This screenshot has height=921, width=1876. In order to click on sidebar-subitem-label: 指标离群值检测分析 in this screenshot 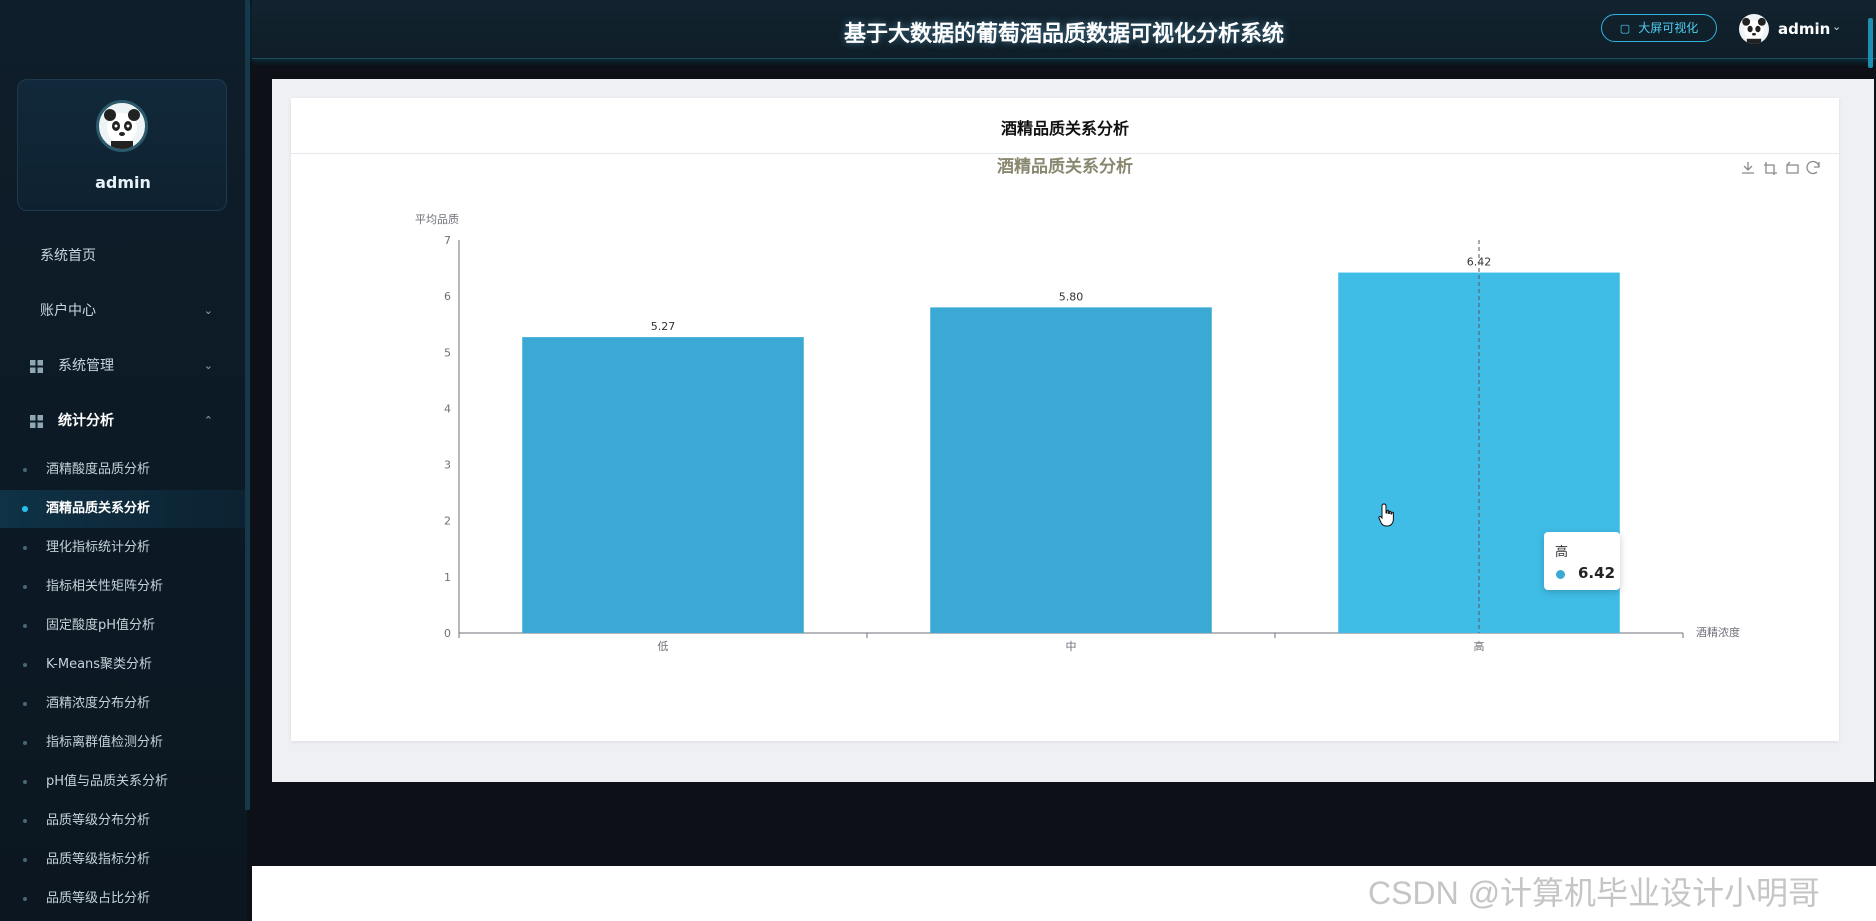, I will do `click(105, 742)`.